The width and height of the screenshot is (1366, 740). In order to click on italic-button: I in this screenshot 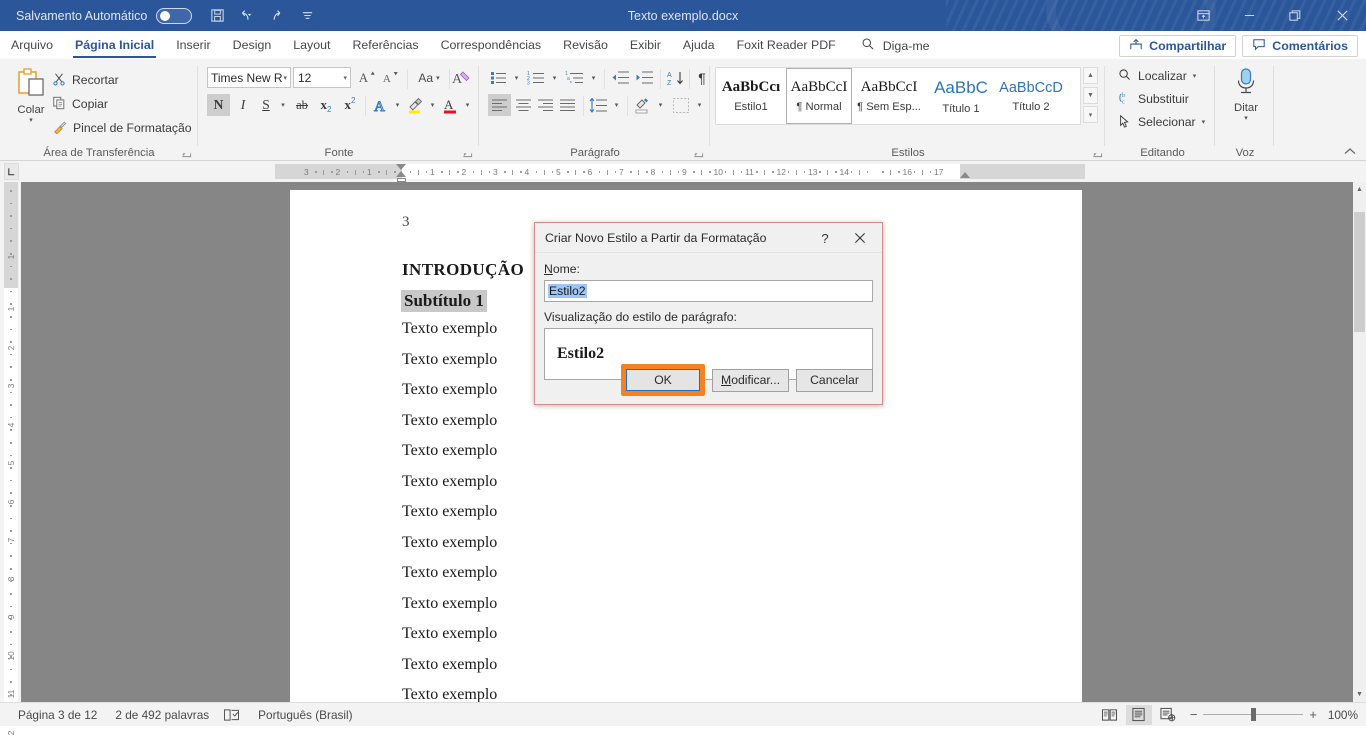, I will do `click(243, 105)`.